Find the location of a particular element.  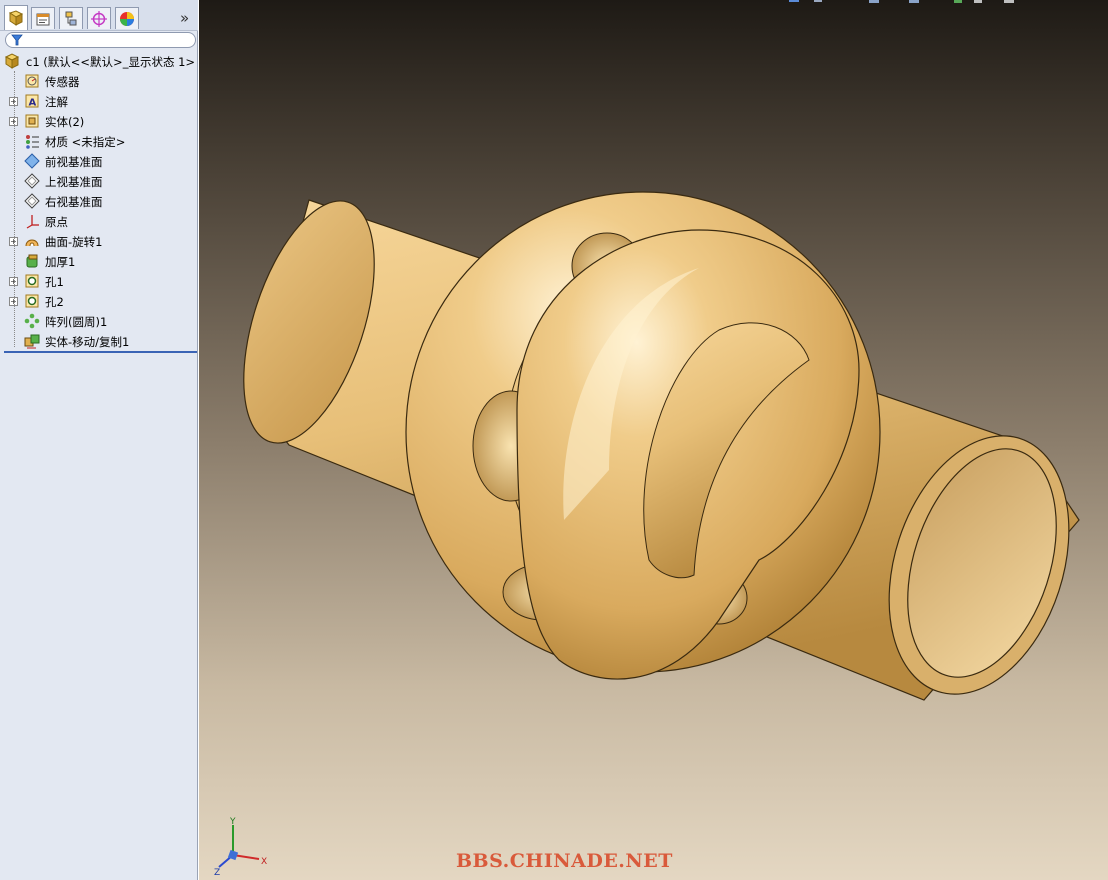

circular-pattern-icon is located at coordinates (32, 321).